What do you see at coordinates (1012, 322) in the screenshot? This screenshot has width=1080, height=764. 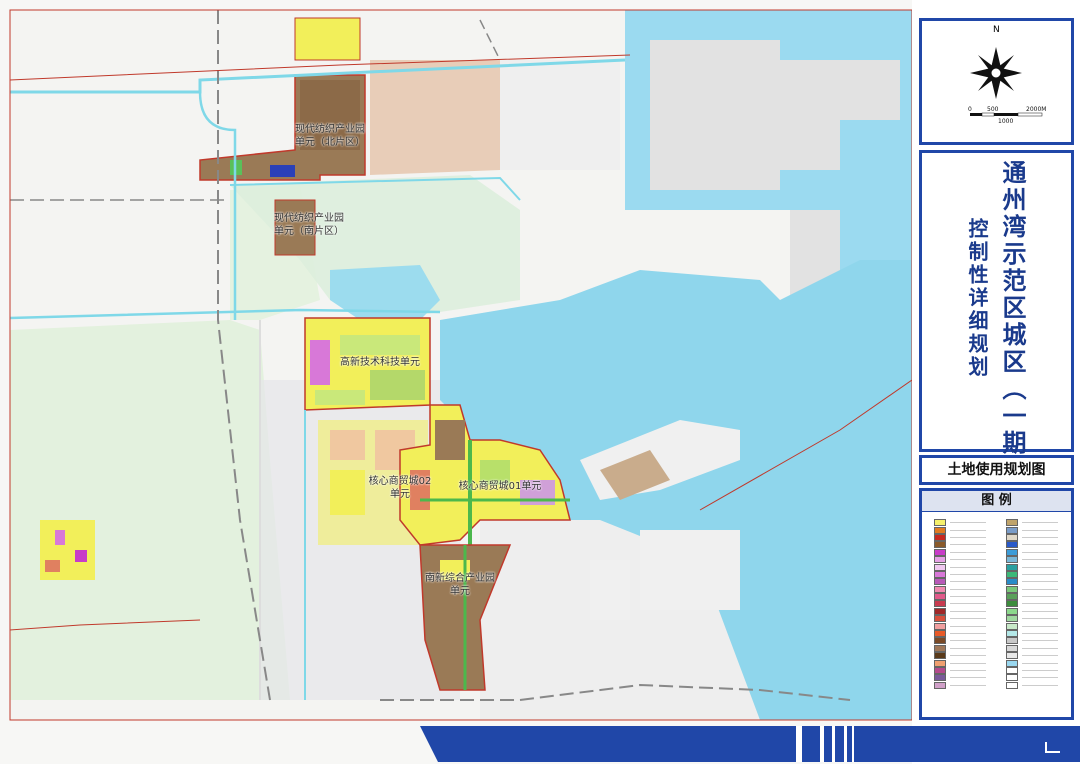 I see `plan-title: 通州湾示范区城区（一期）` at bounding box center [1012, 322].